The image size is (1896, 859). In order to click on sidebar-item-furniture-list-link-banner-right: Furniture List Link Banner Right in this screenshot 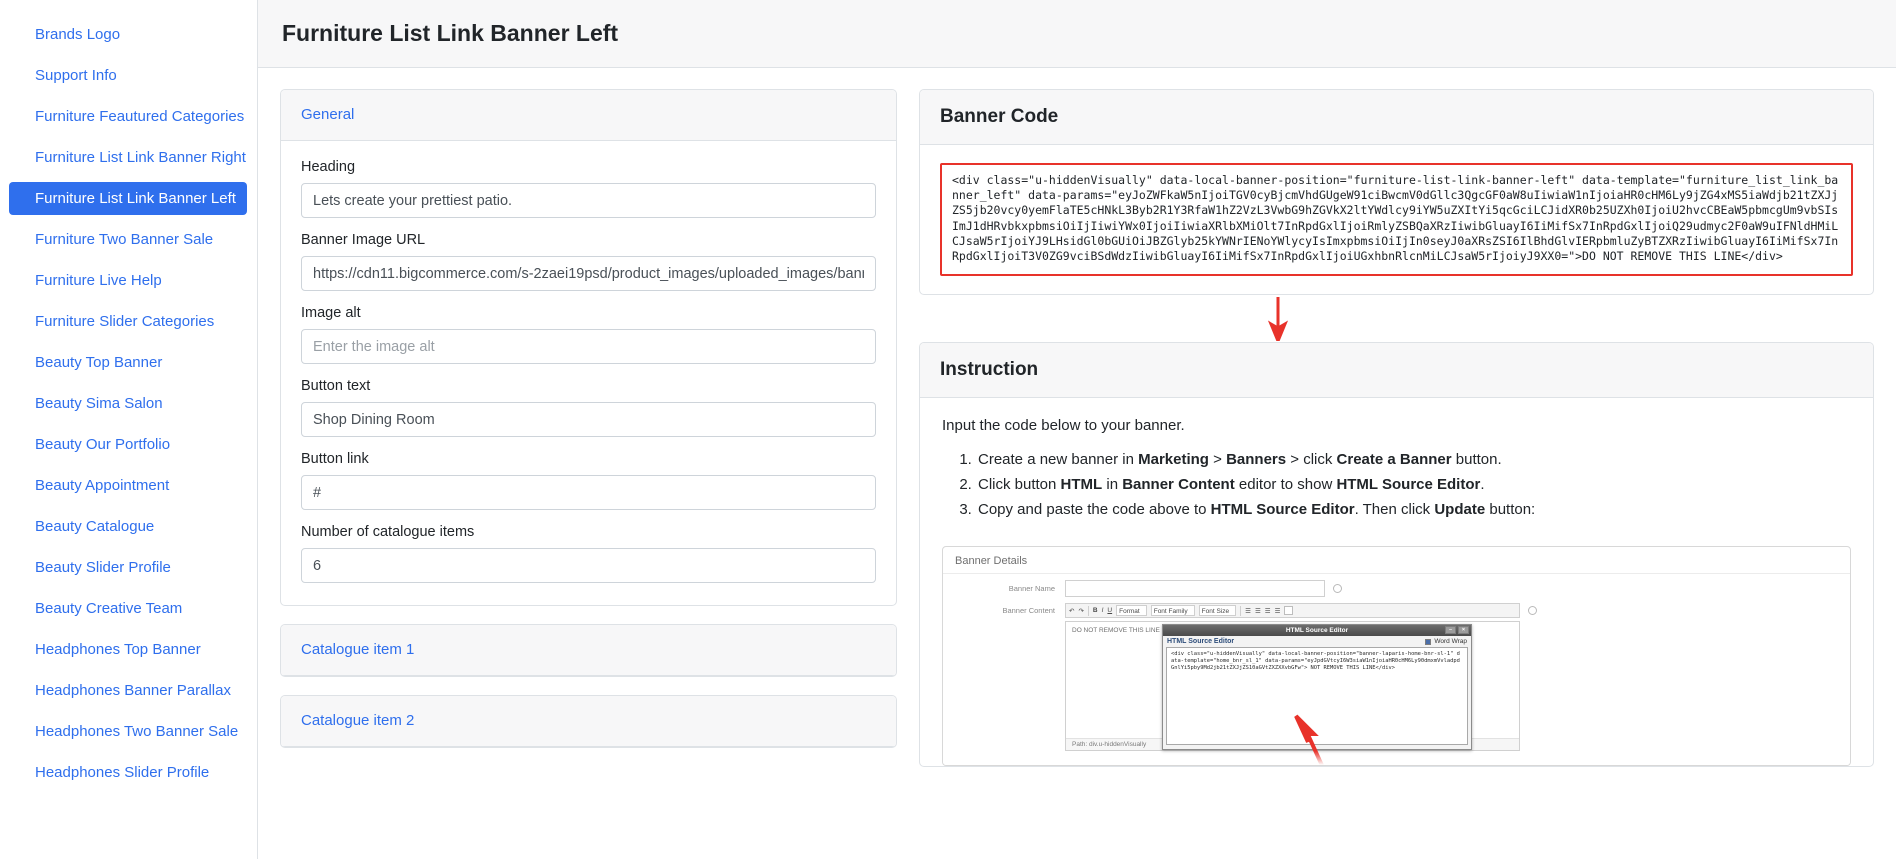, I will do `click(128, 157)`.